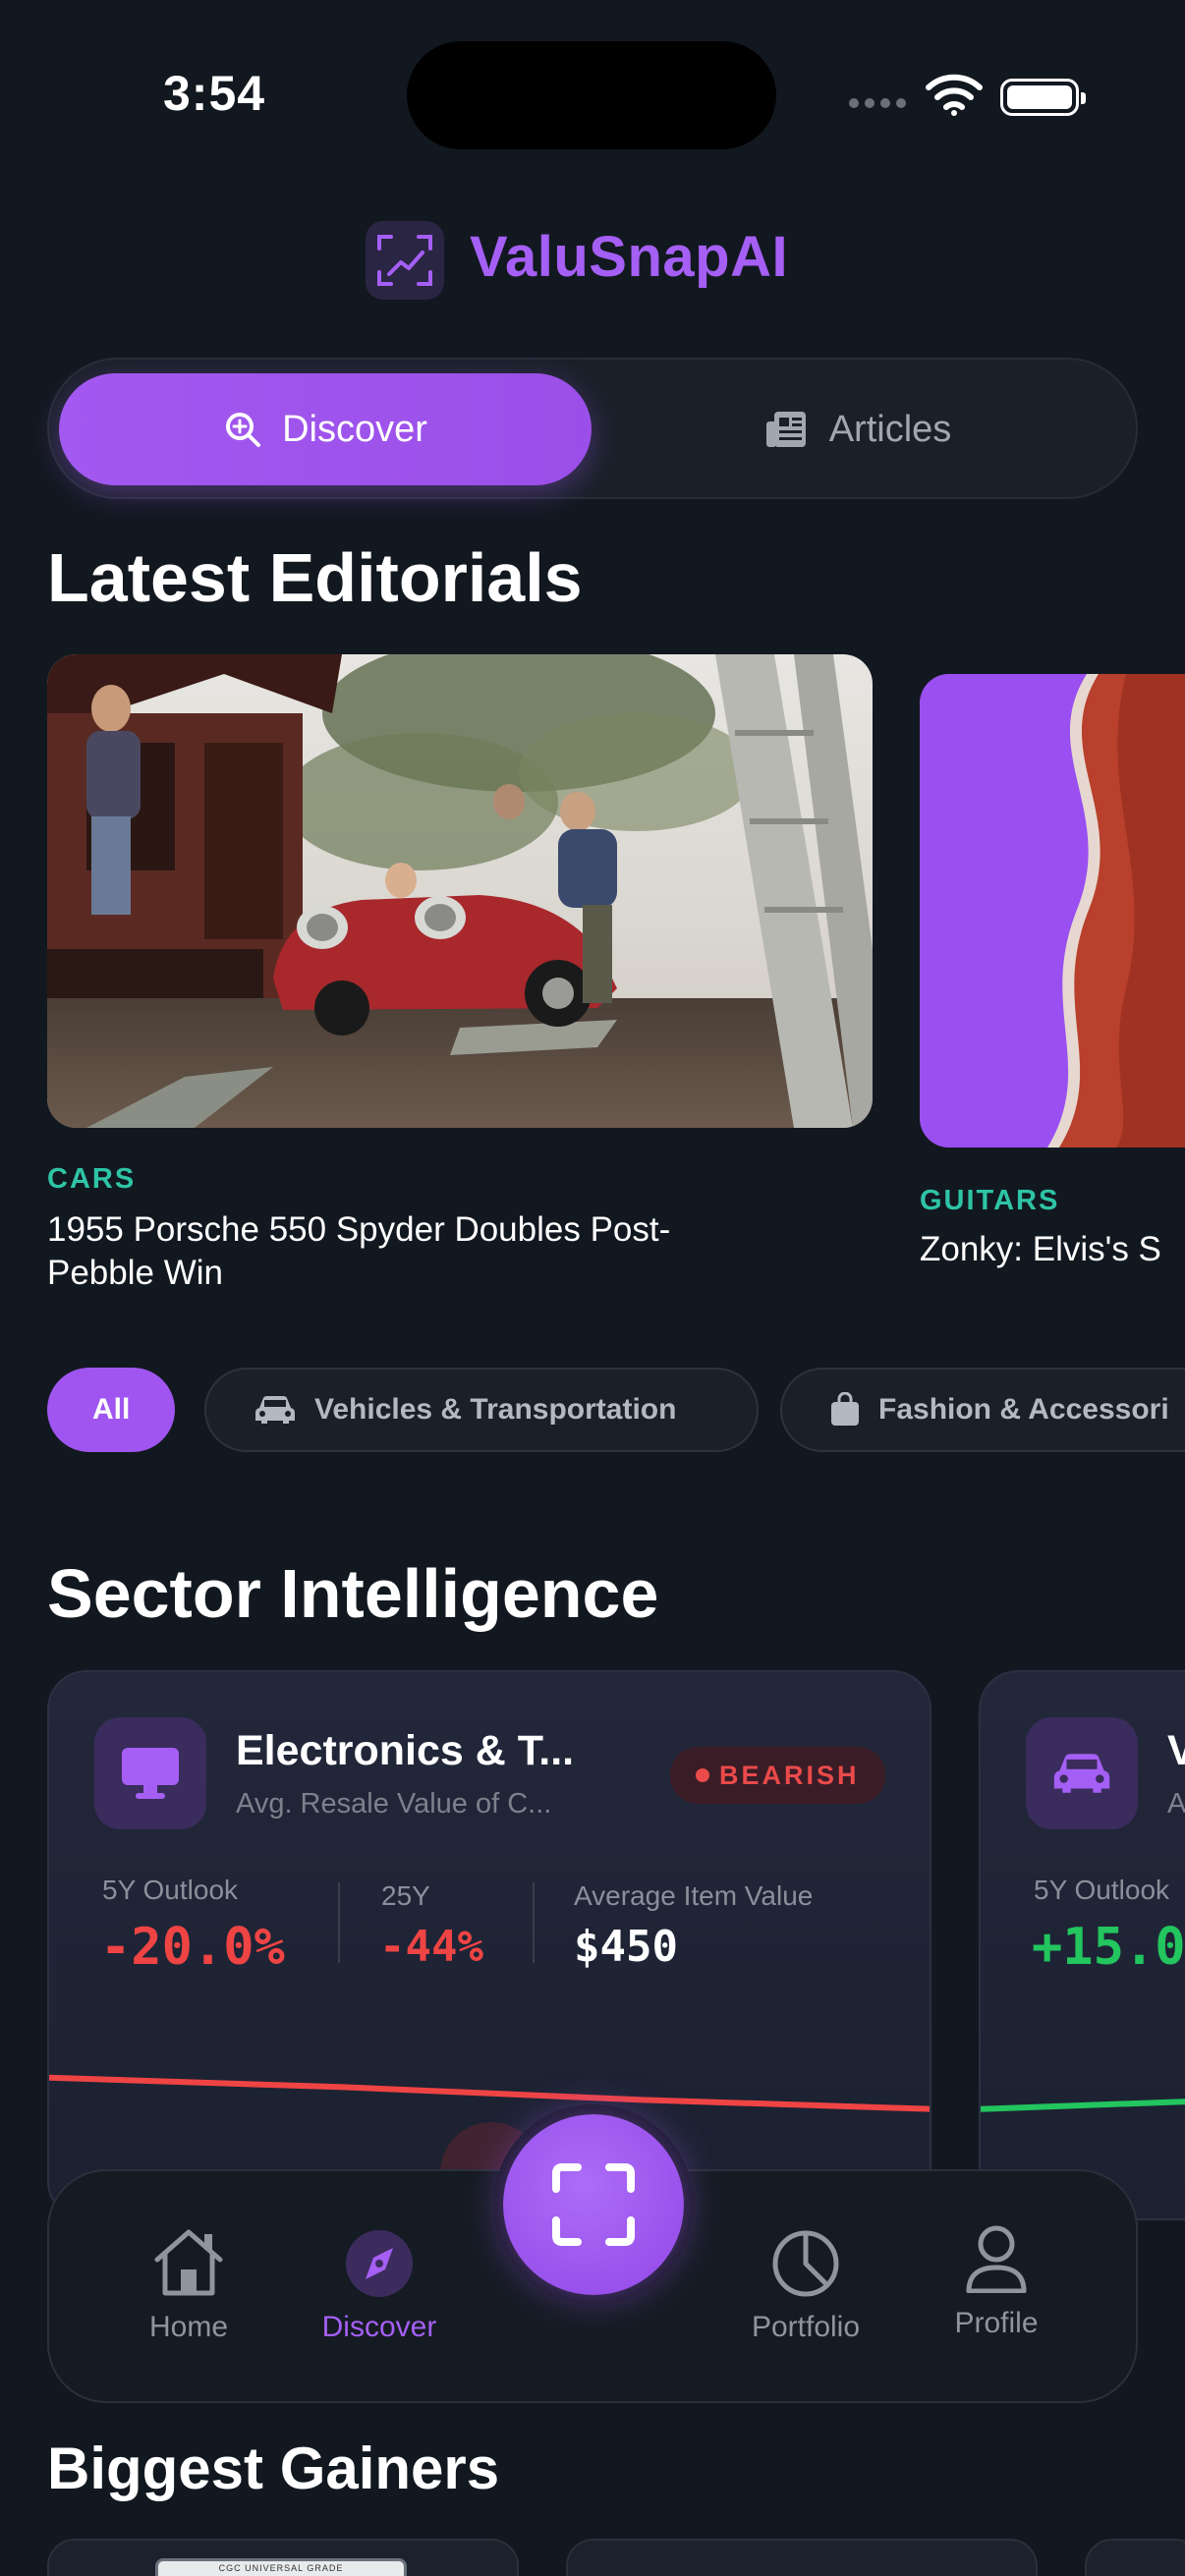  Describe the element at coordinates (379, 2327) in the screenshot. I see `nav-discover-label: Discover` at that location.